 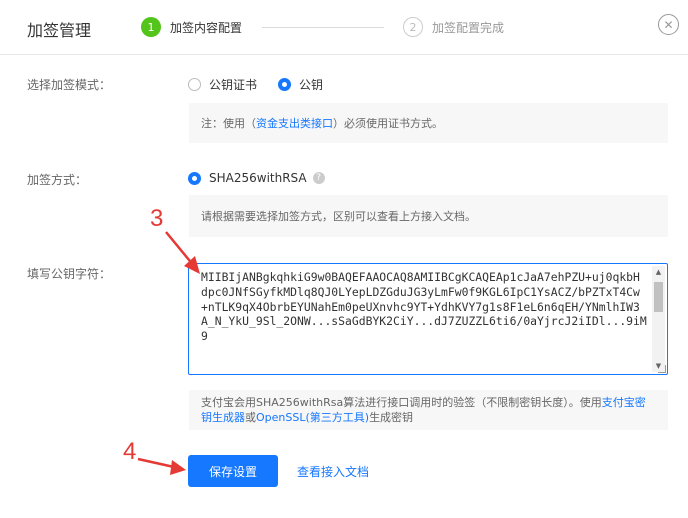 I want to click on step-2: 2 加签配置完成, so click(x=453, y=27).